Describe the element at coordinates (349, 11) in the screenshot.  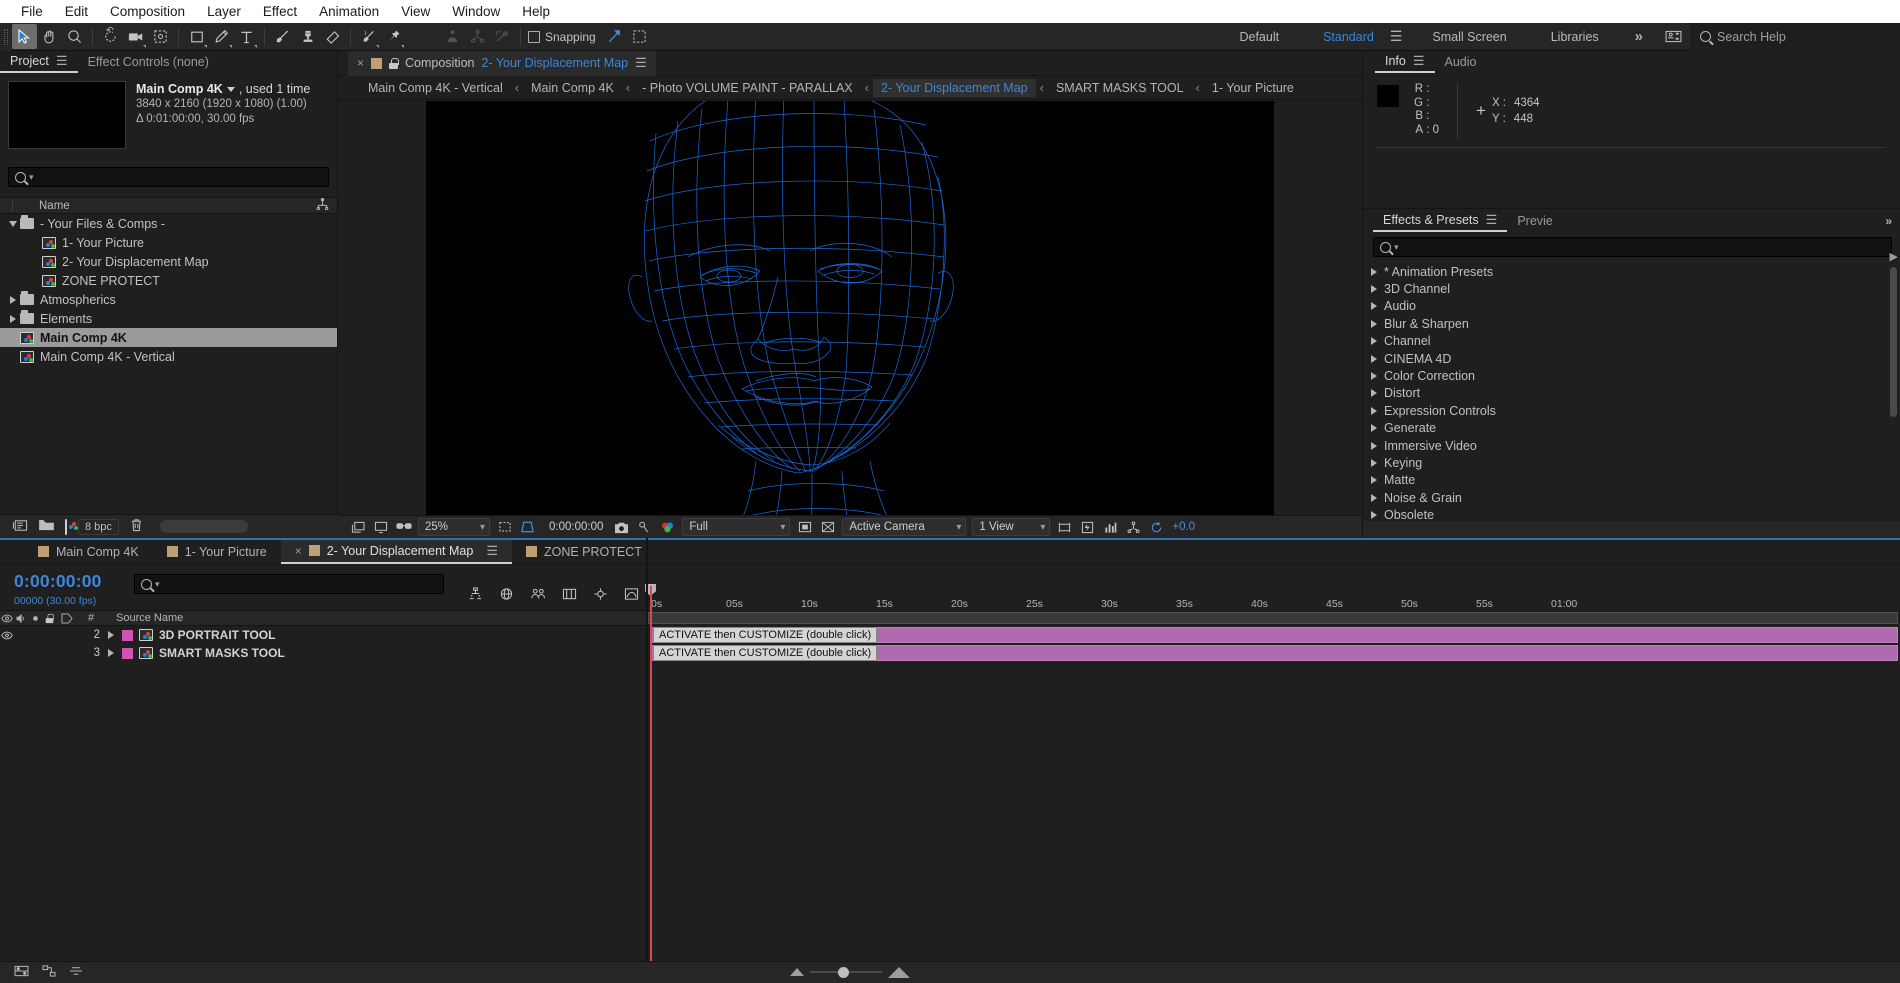
I see `menu-item-animation: Animation` at that location.